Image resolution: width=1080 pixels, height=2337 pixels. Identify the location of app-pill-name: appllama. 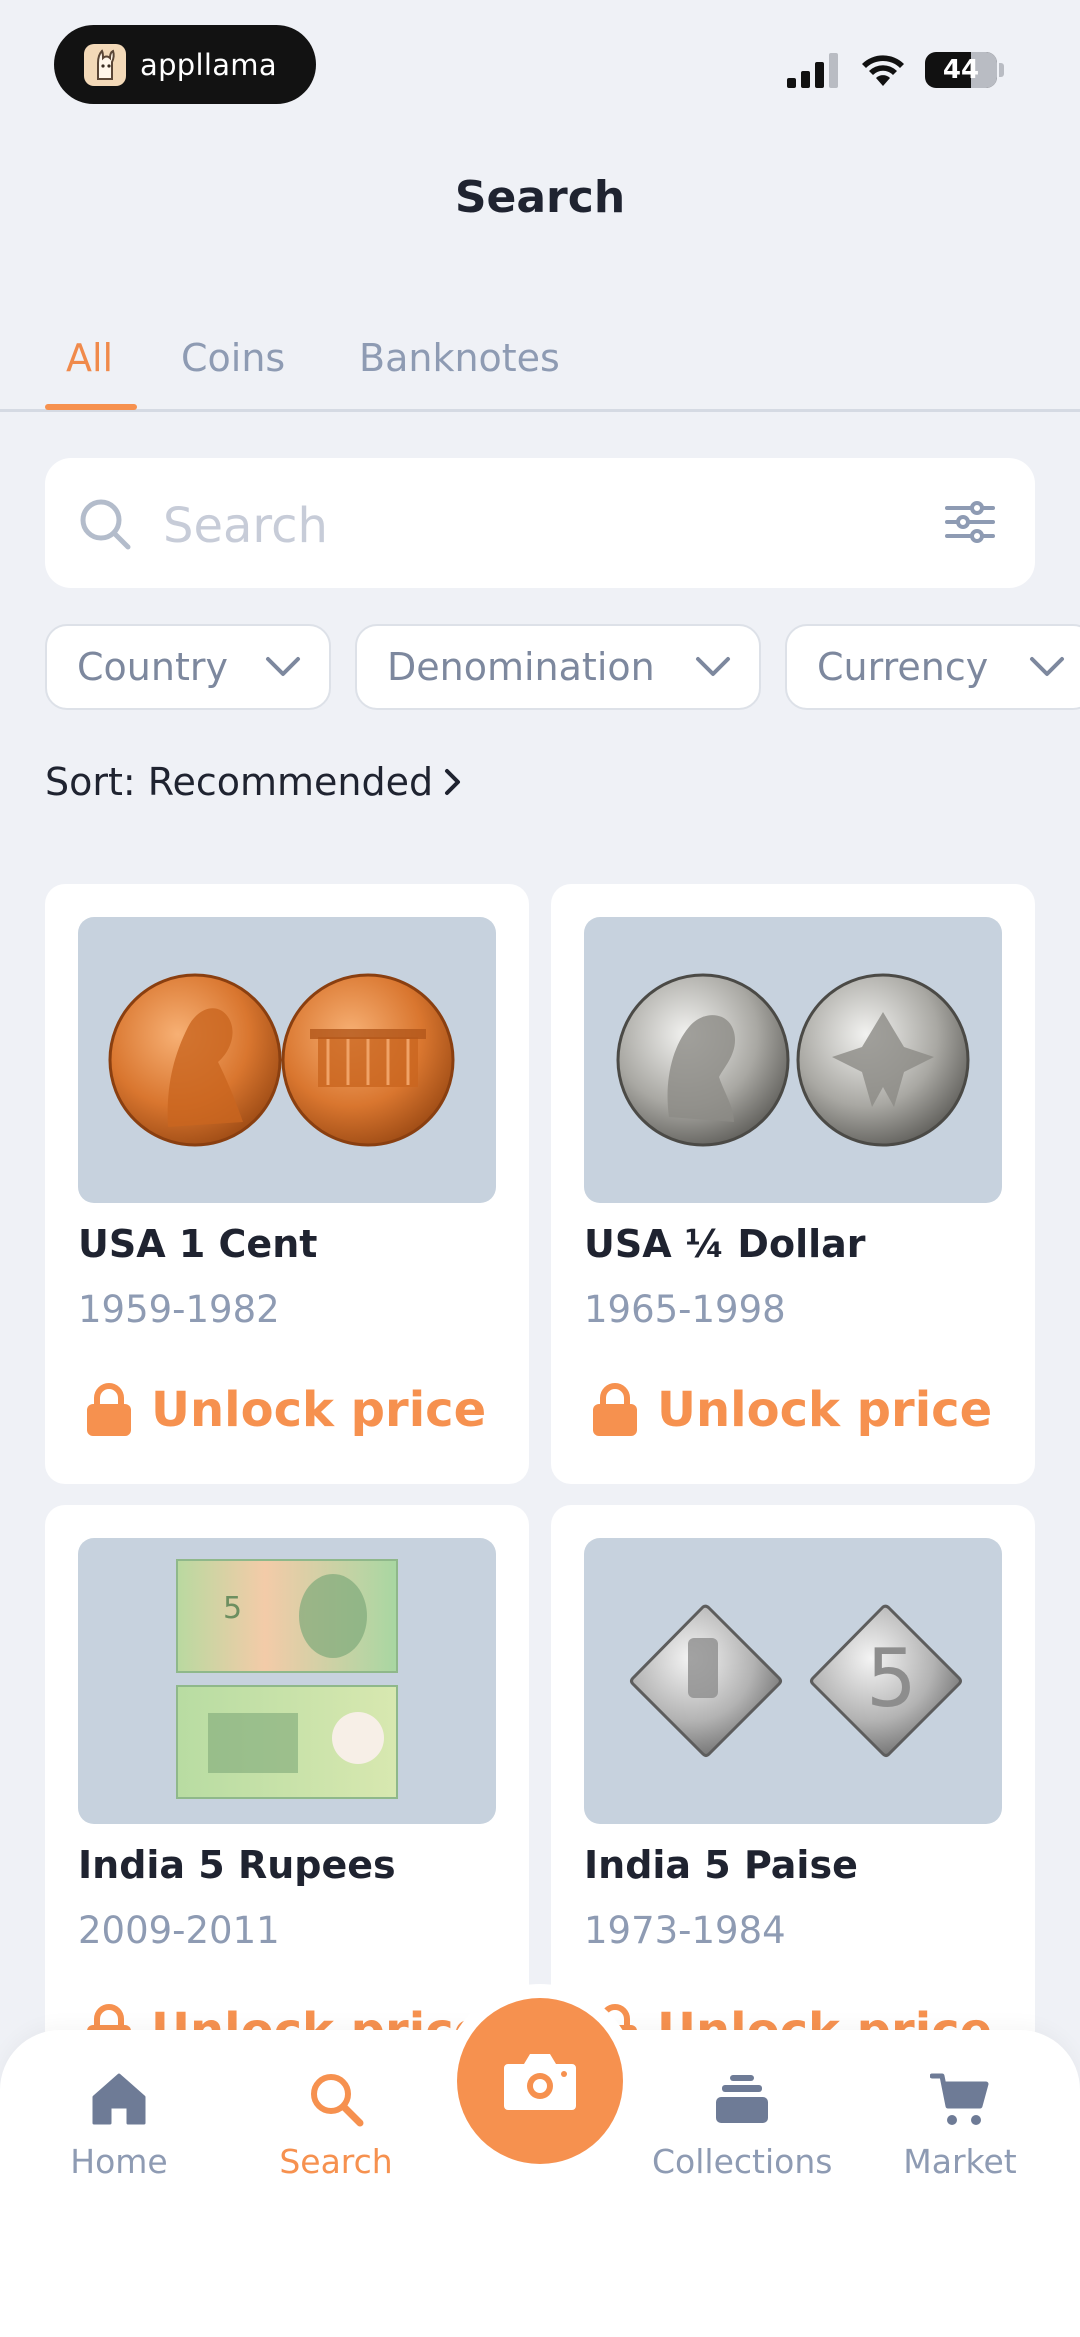
(208, 64).